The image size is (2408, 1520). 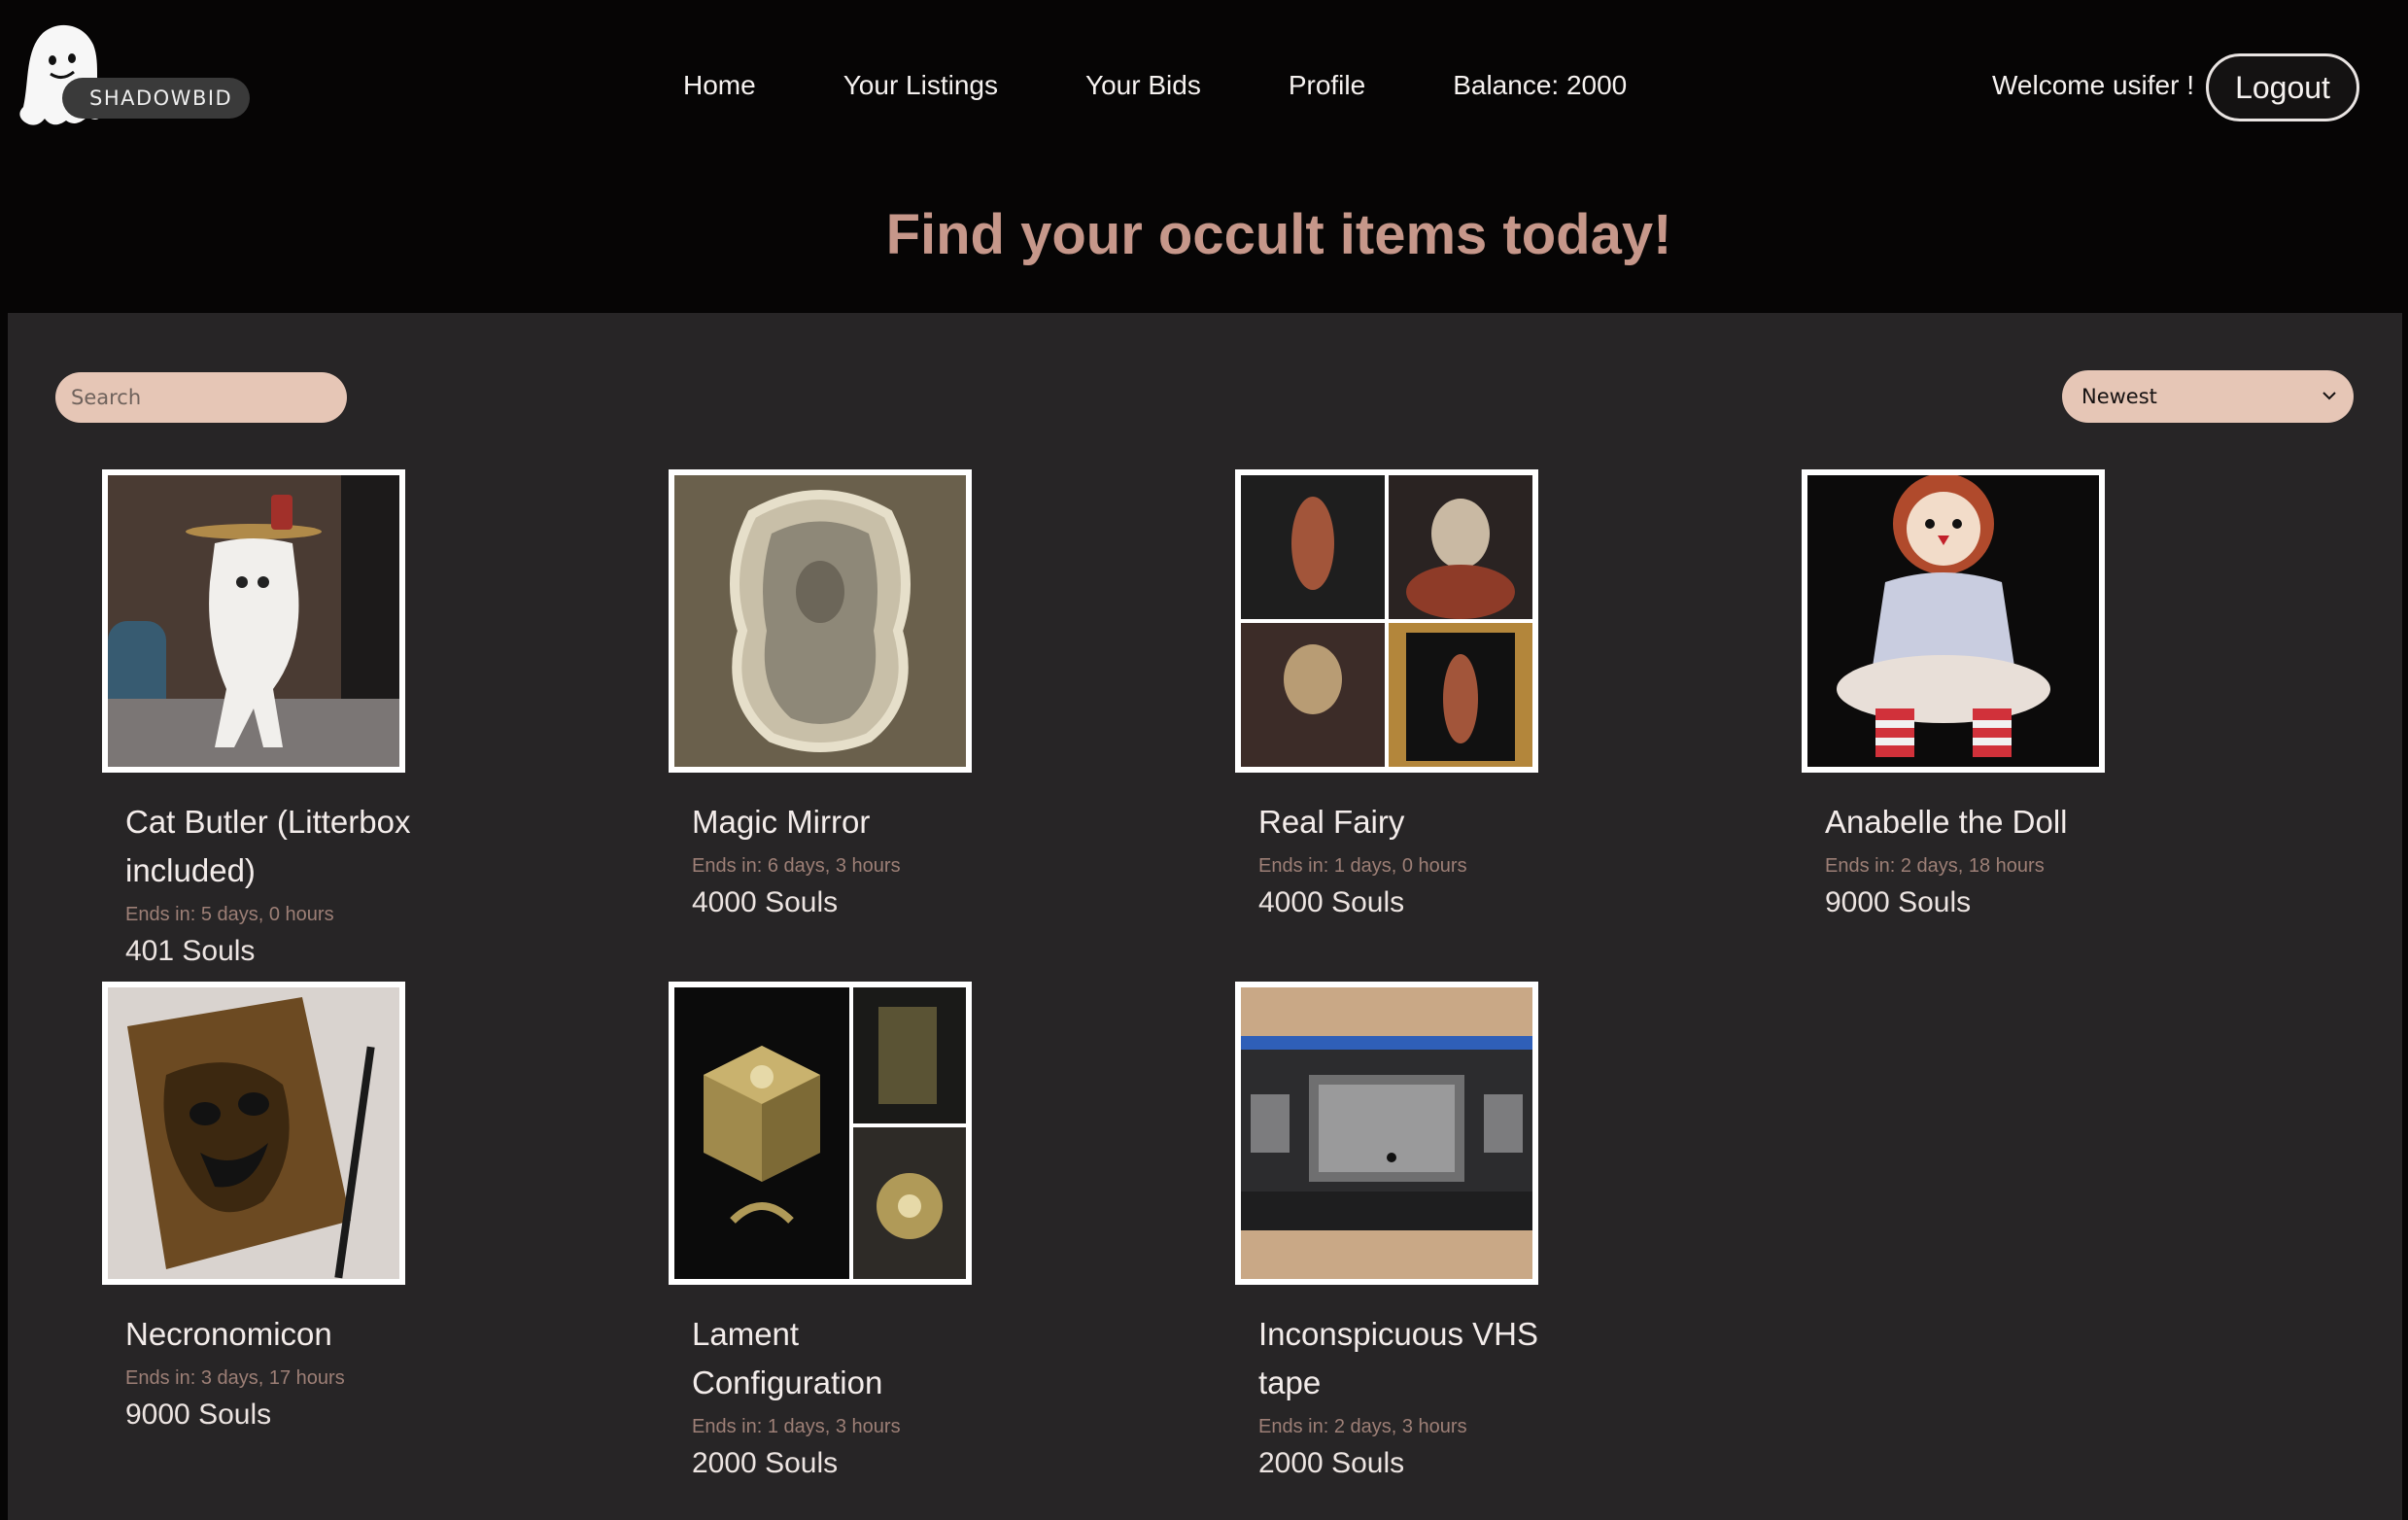 I want to click on vhs-tape-image, so click(x=1386, y=1133).